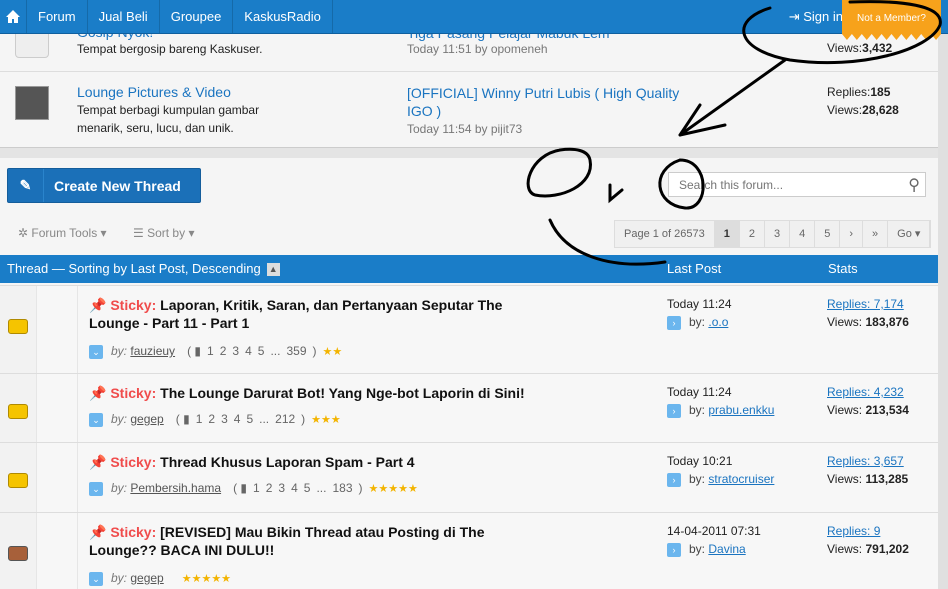  I want to click on page-1: 1, so click(727, 234).